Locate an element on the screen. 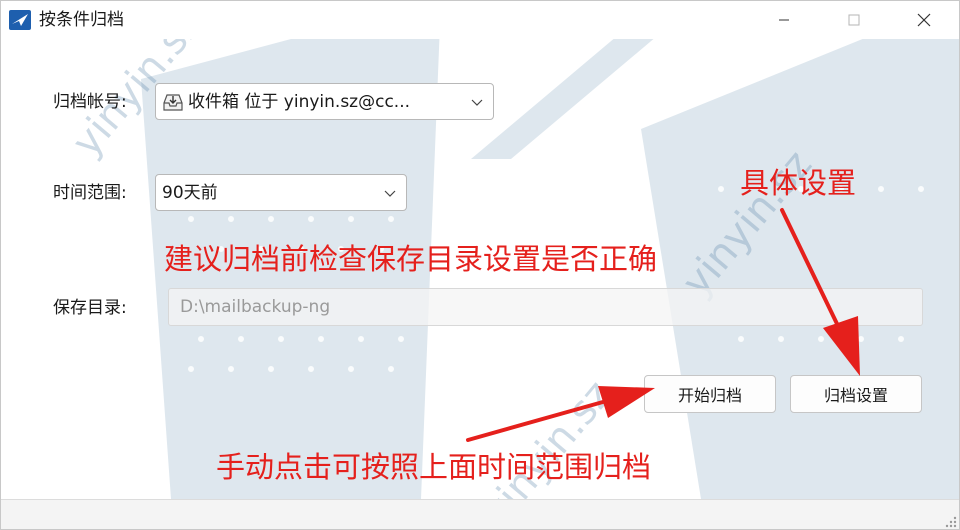 Image resolution: width=960 pixels, height=530 pixels. minimize-icon is located at coordinates (784, 20).